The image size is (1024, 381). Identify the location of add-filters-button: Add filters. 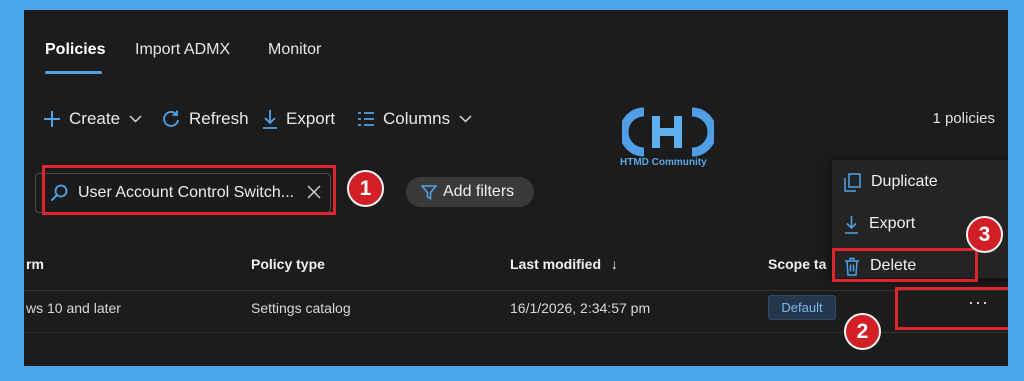
(470, 192).